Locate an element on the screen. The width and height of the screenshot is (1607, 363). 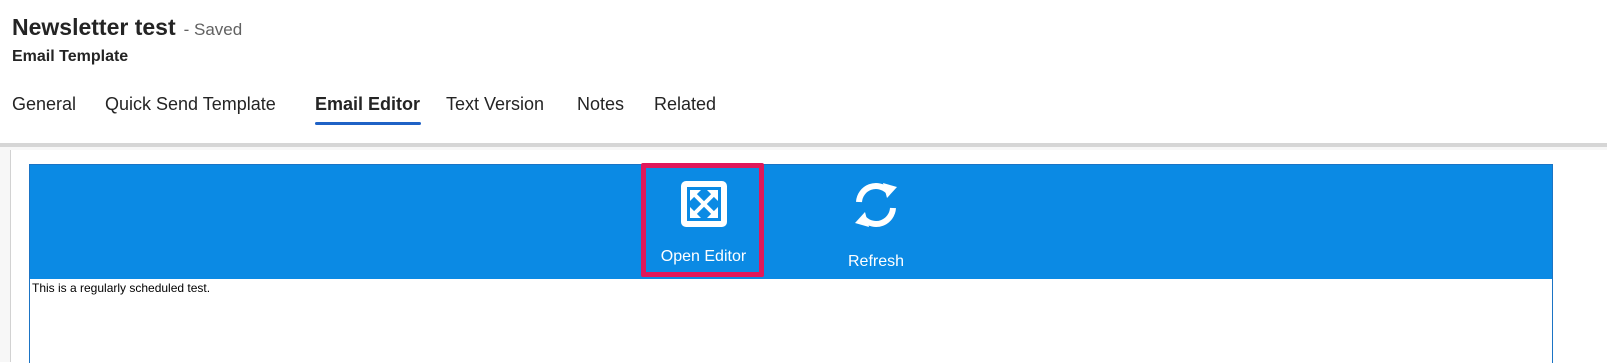
refresh-button: Refresh is located at coordinates (876, 221).